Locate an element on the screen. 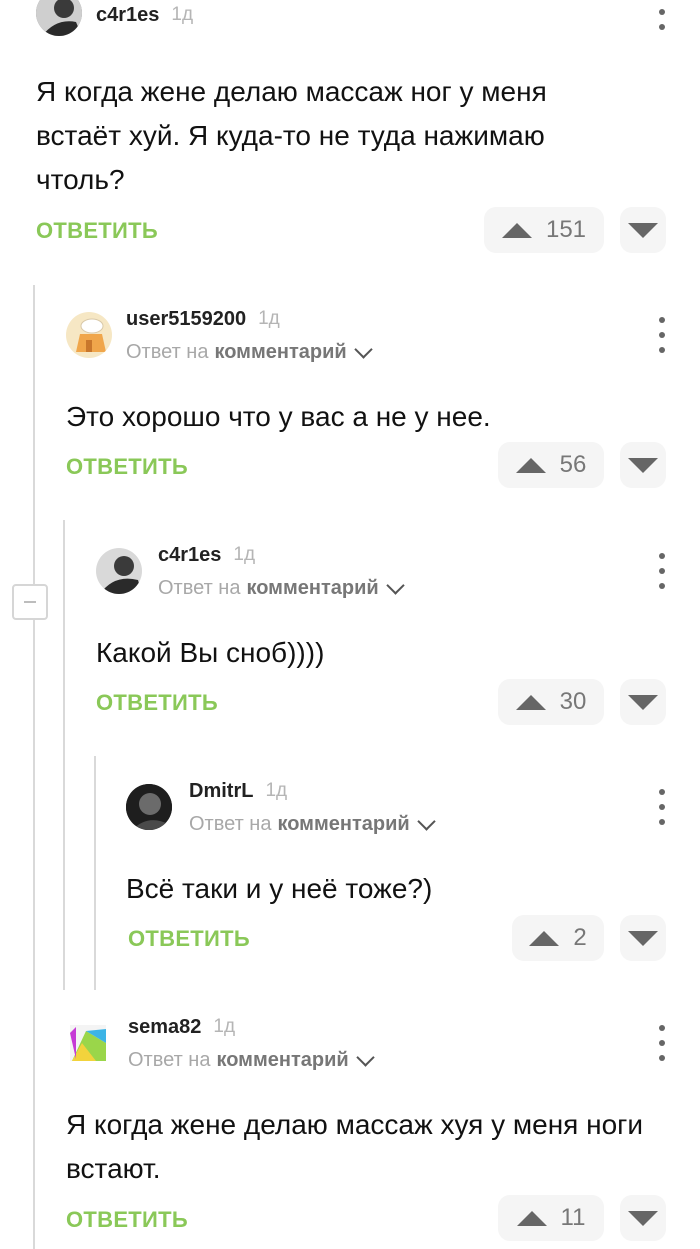  author-name: DmitrL is located at coordinates (221, 791).